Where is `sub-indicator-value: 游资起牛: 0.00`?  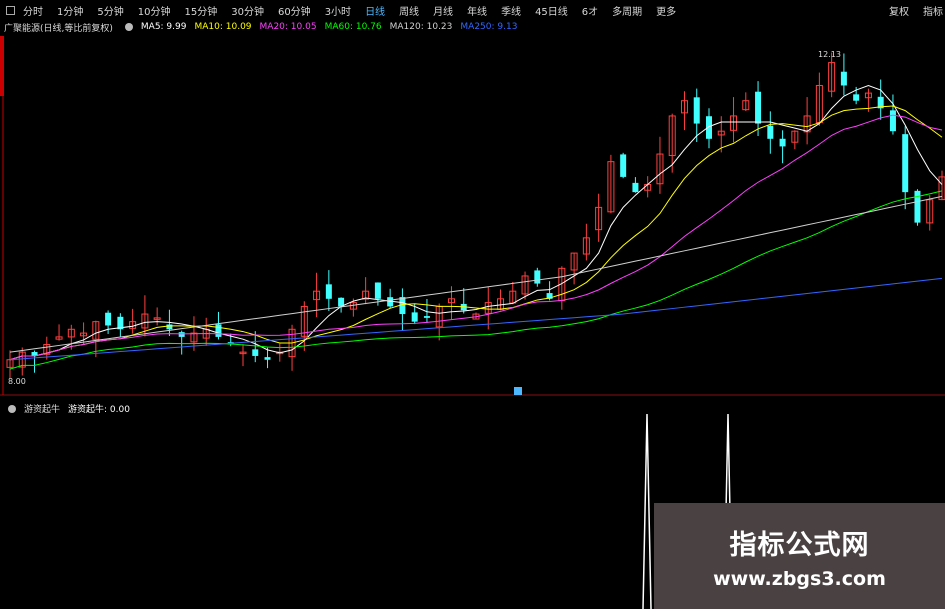 sub-indicator-value: 游资起牛: 0.00 is located at coordinates (99, 410).